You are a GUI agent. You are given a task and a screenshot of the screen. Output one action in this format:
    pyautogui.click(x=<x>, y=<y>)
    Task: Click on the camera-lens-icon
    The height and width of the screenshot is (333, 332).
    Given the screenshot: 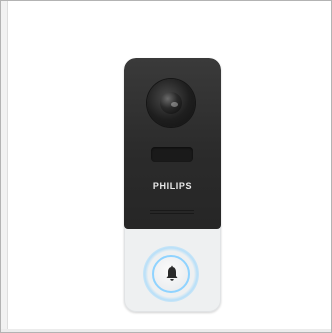 What is the action you would take?
    pyautogui.click(x=171, y=103)
    